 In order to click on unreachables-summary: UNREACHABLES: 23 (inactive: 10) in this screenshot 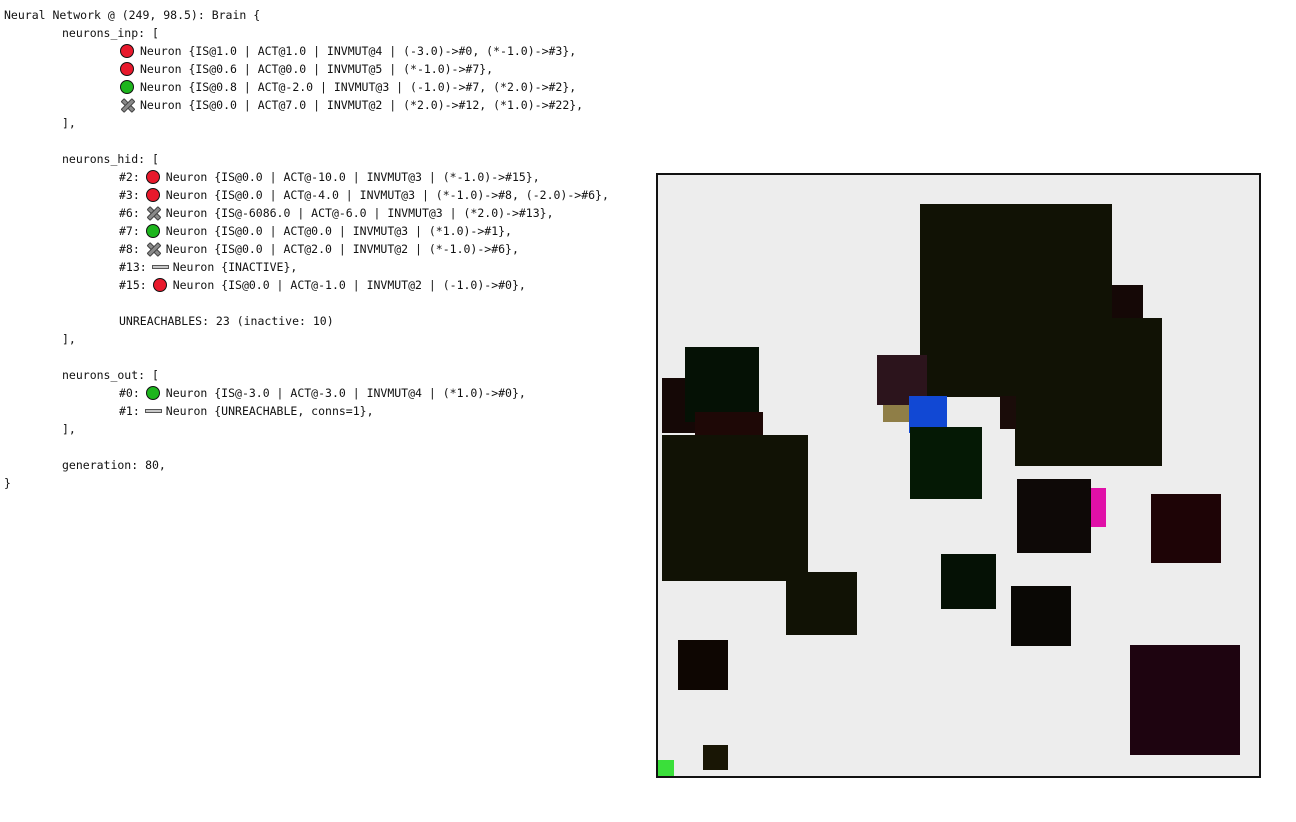, I will do `click(226, 321)`.